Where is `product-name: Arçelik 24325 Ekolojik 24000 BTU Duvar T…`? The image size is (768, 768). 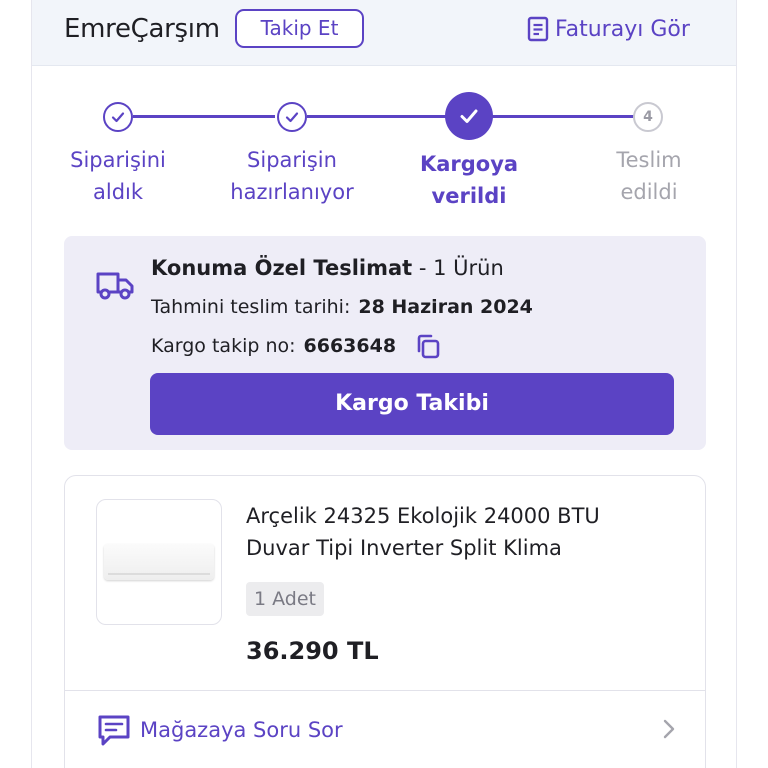
product-name: Arçelik 24325 Ekolojik 24000 BTU Duvar T… is located at coordinates (456, 532).